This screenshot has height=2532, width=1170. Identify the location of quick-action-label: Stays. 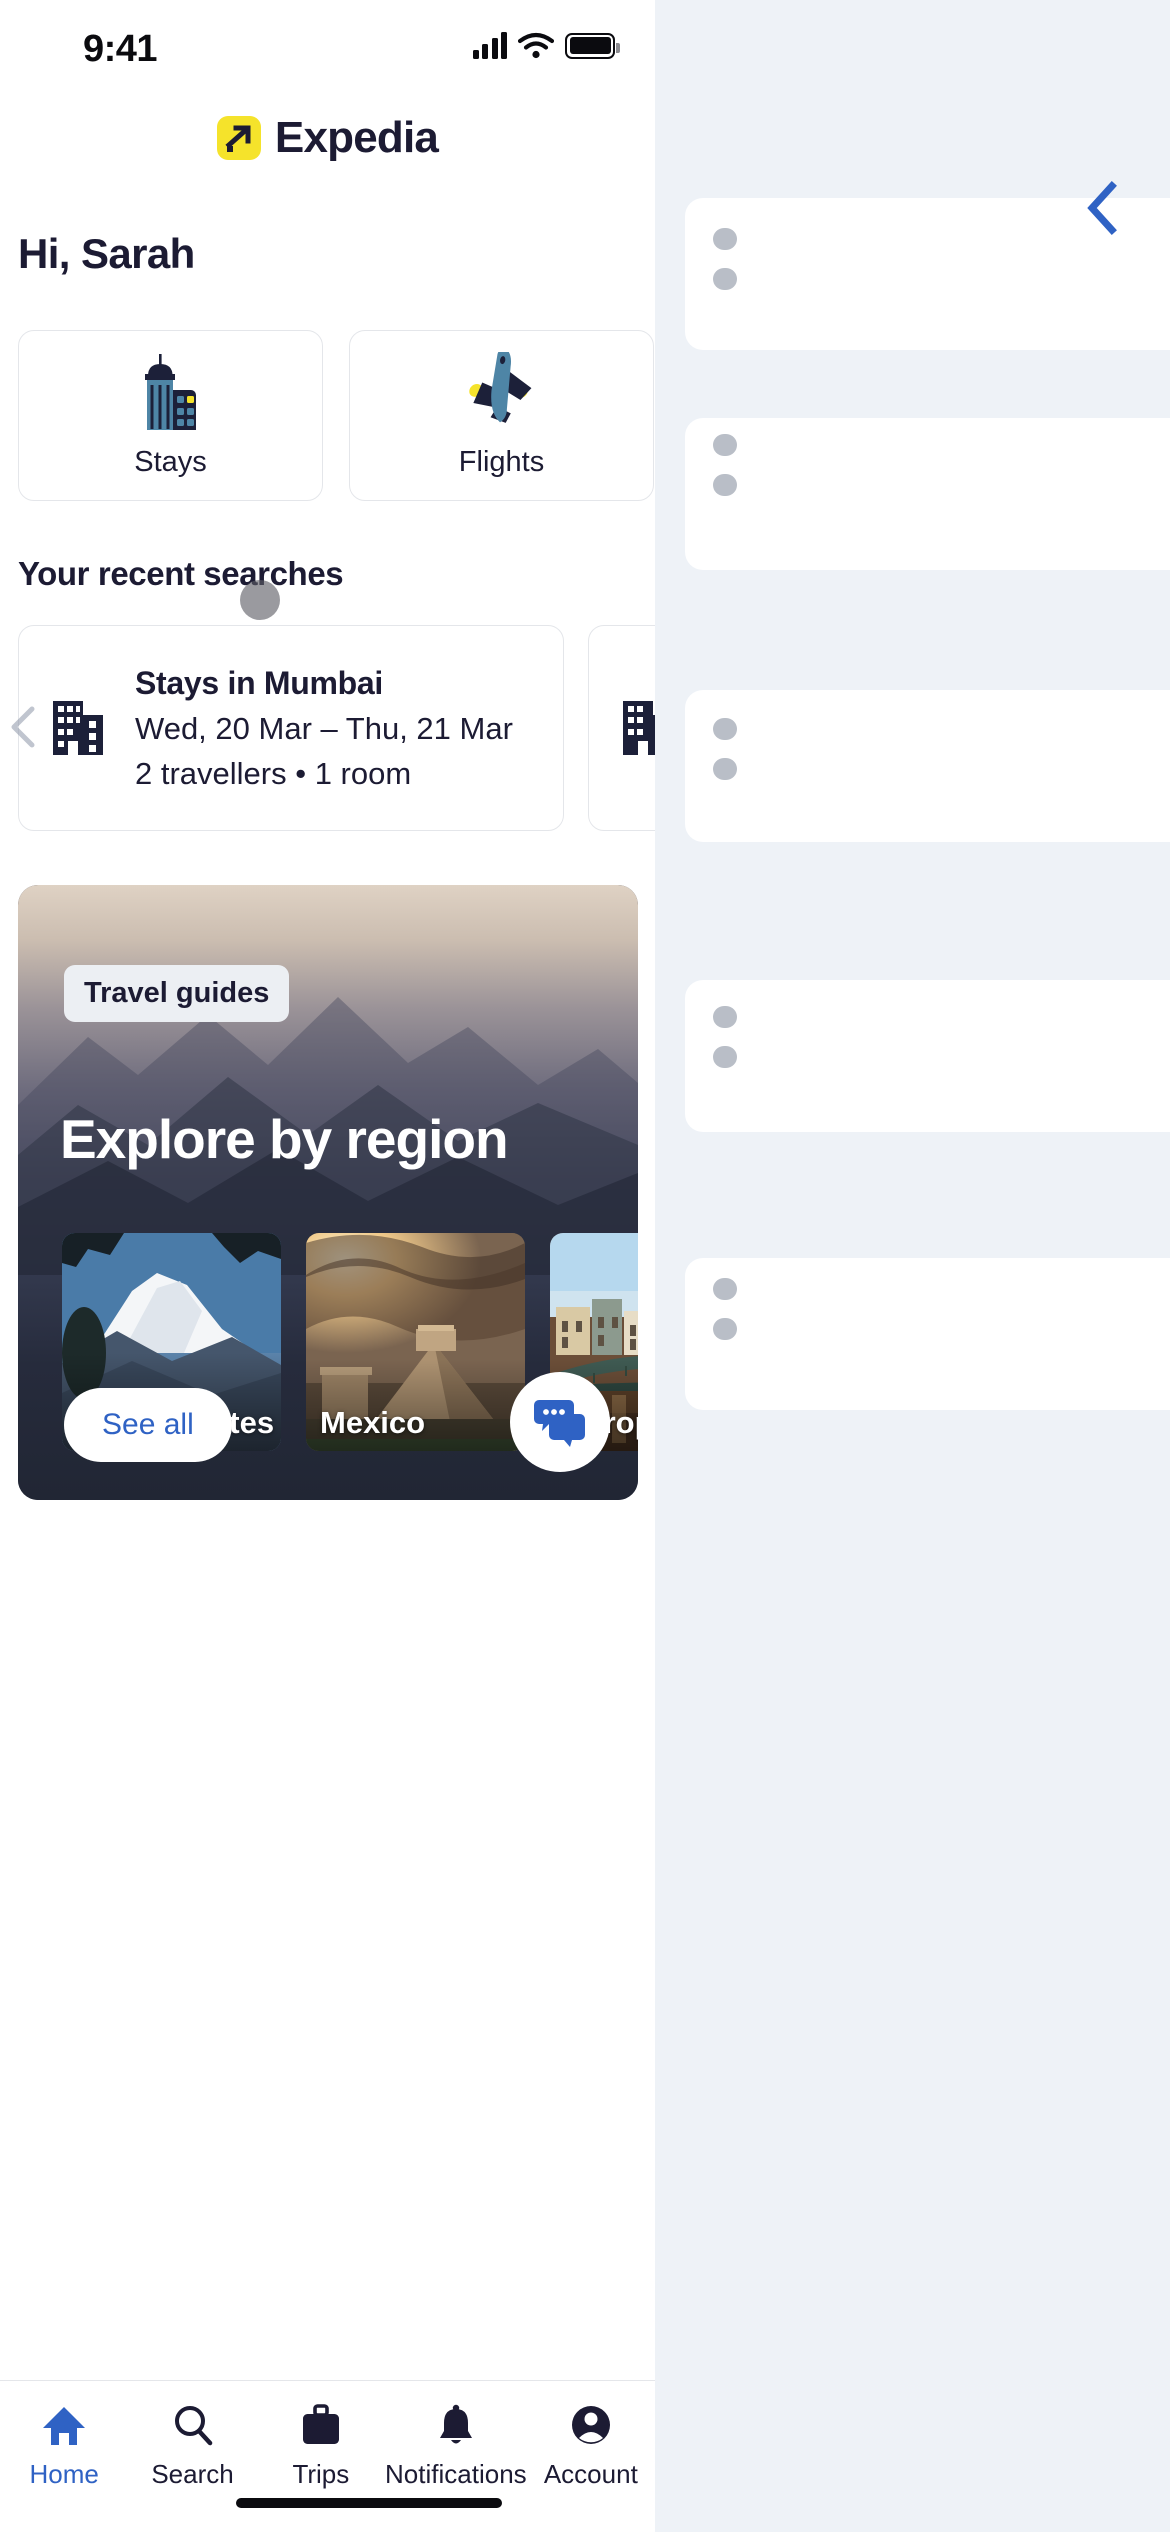
(170, 462).